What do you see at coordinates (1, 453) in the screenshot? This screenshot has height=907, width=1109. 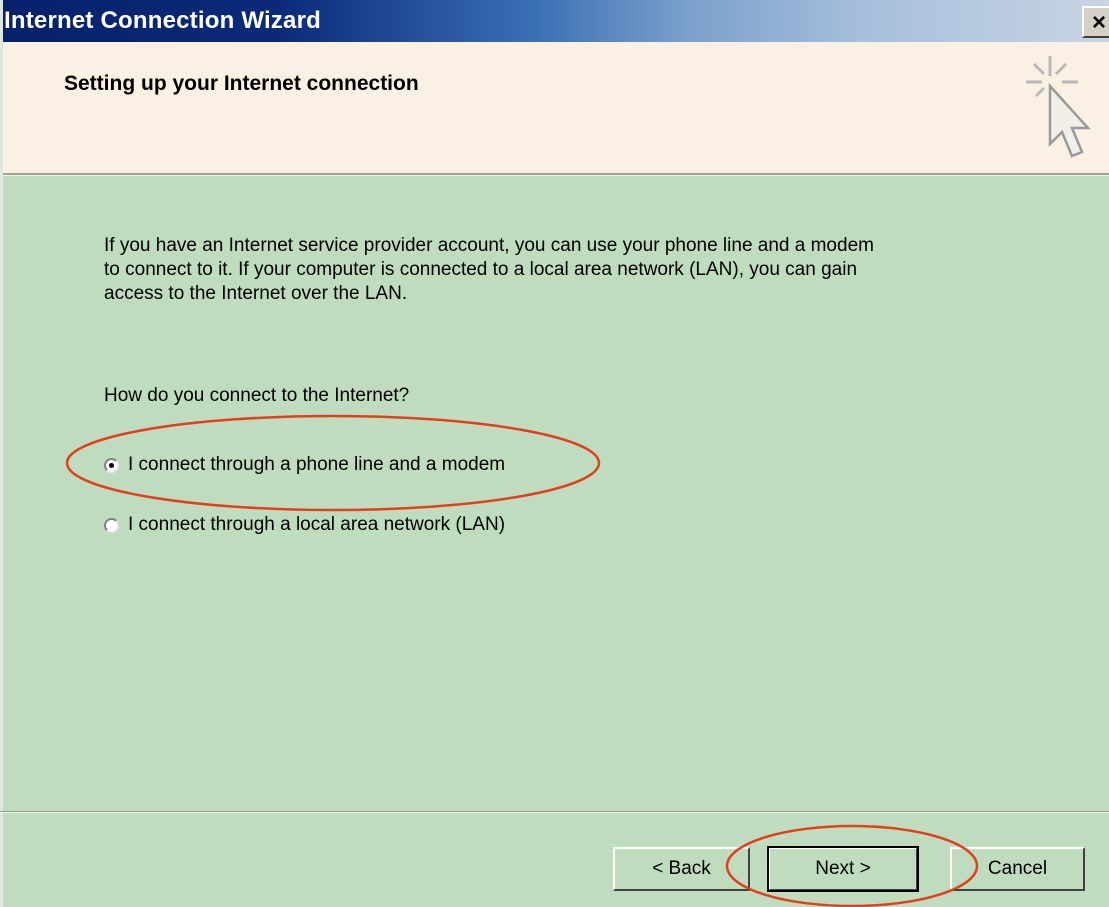 I see `window-left-edge` at bounding box center [1, 453].